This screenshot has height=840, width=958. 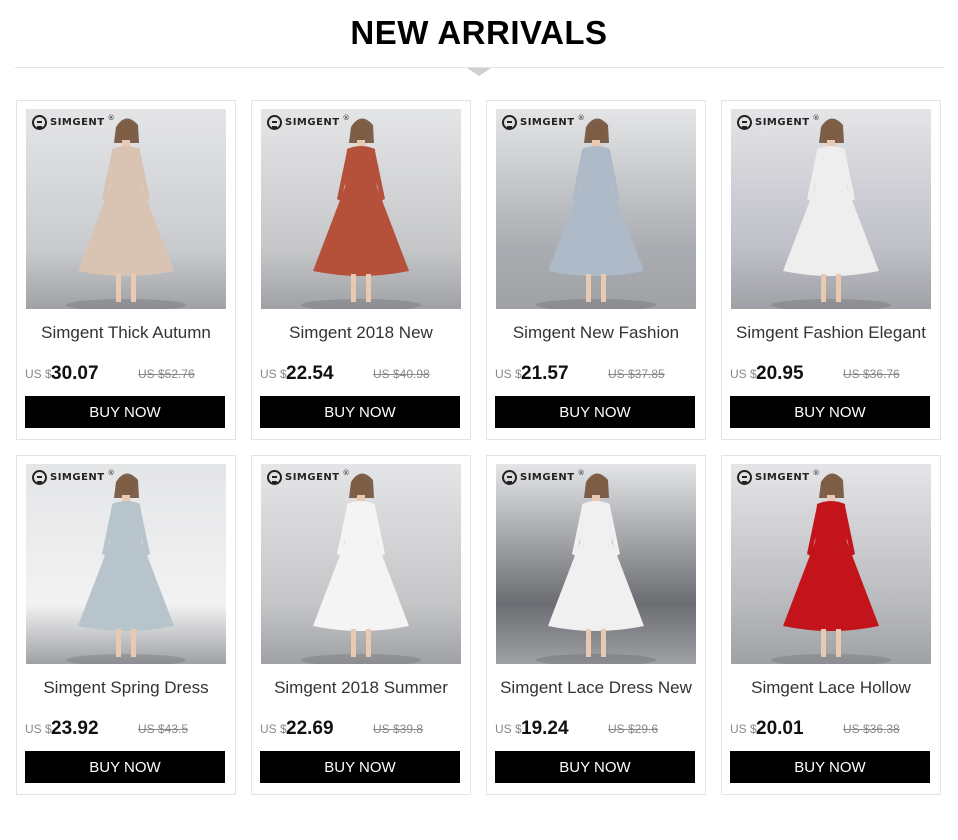 What do you see at coordinates (126, 333) in the screenshot?
I see `product-name: Simgent Thick Autumn` at bounding box center [126, 333].